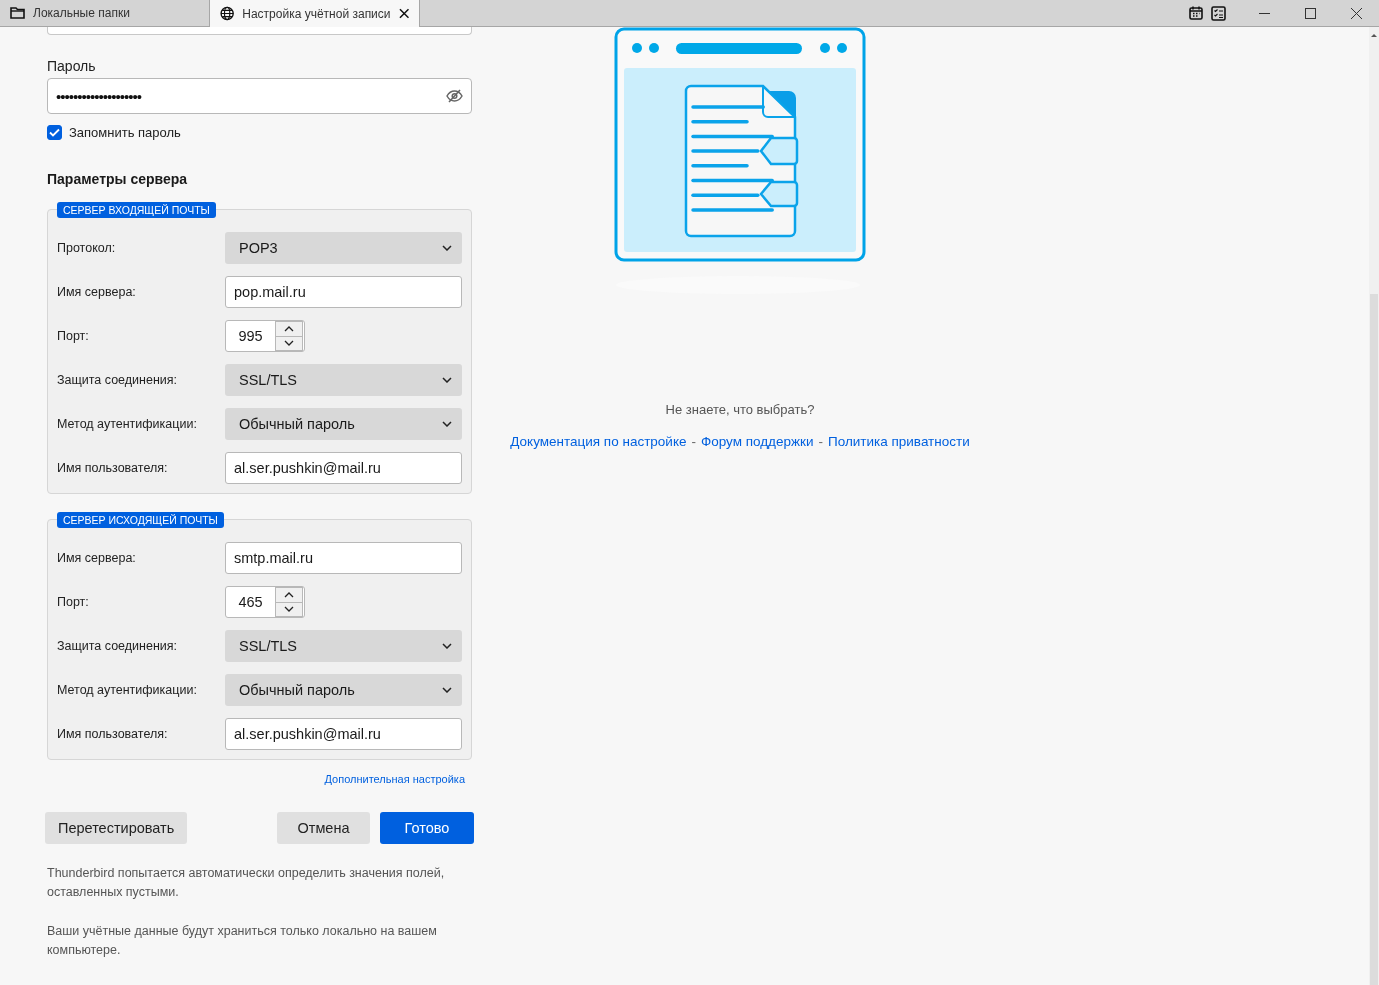  Describe the element at coordinates (136, 210) in the screenshot. I see `group-legend: СЕРВЕР ВХОДЯЩЕЙ ПОЧТЫ` at that location.